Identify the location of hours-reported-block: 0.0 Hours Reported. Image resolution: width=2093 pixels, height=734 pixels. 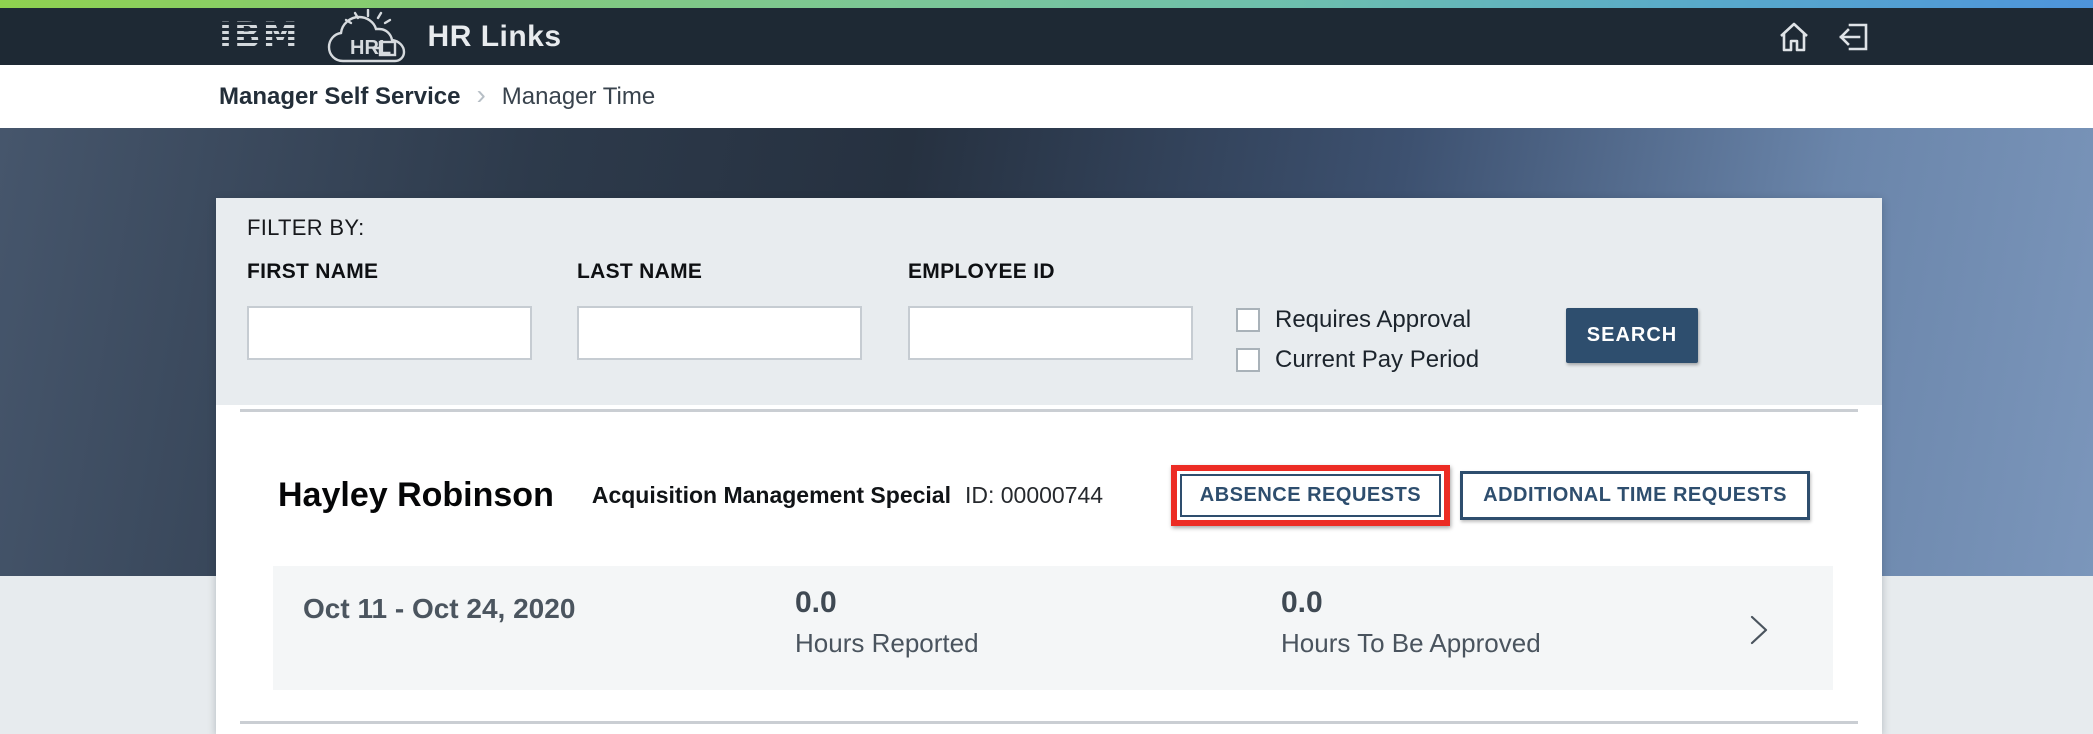
(887, 622).